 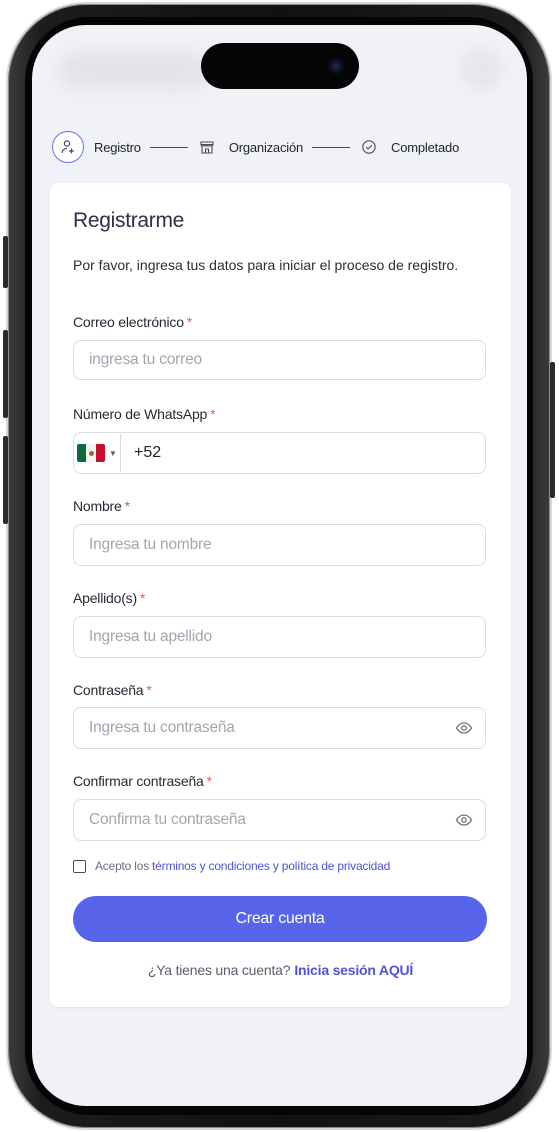 What do you see at coordinates (113, 453) in the screenshot?
I see `chevron-down-icon: ▼` at bounding box center [113, 453].